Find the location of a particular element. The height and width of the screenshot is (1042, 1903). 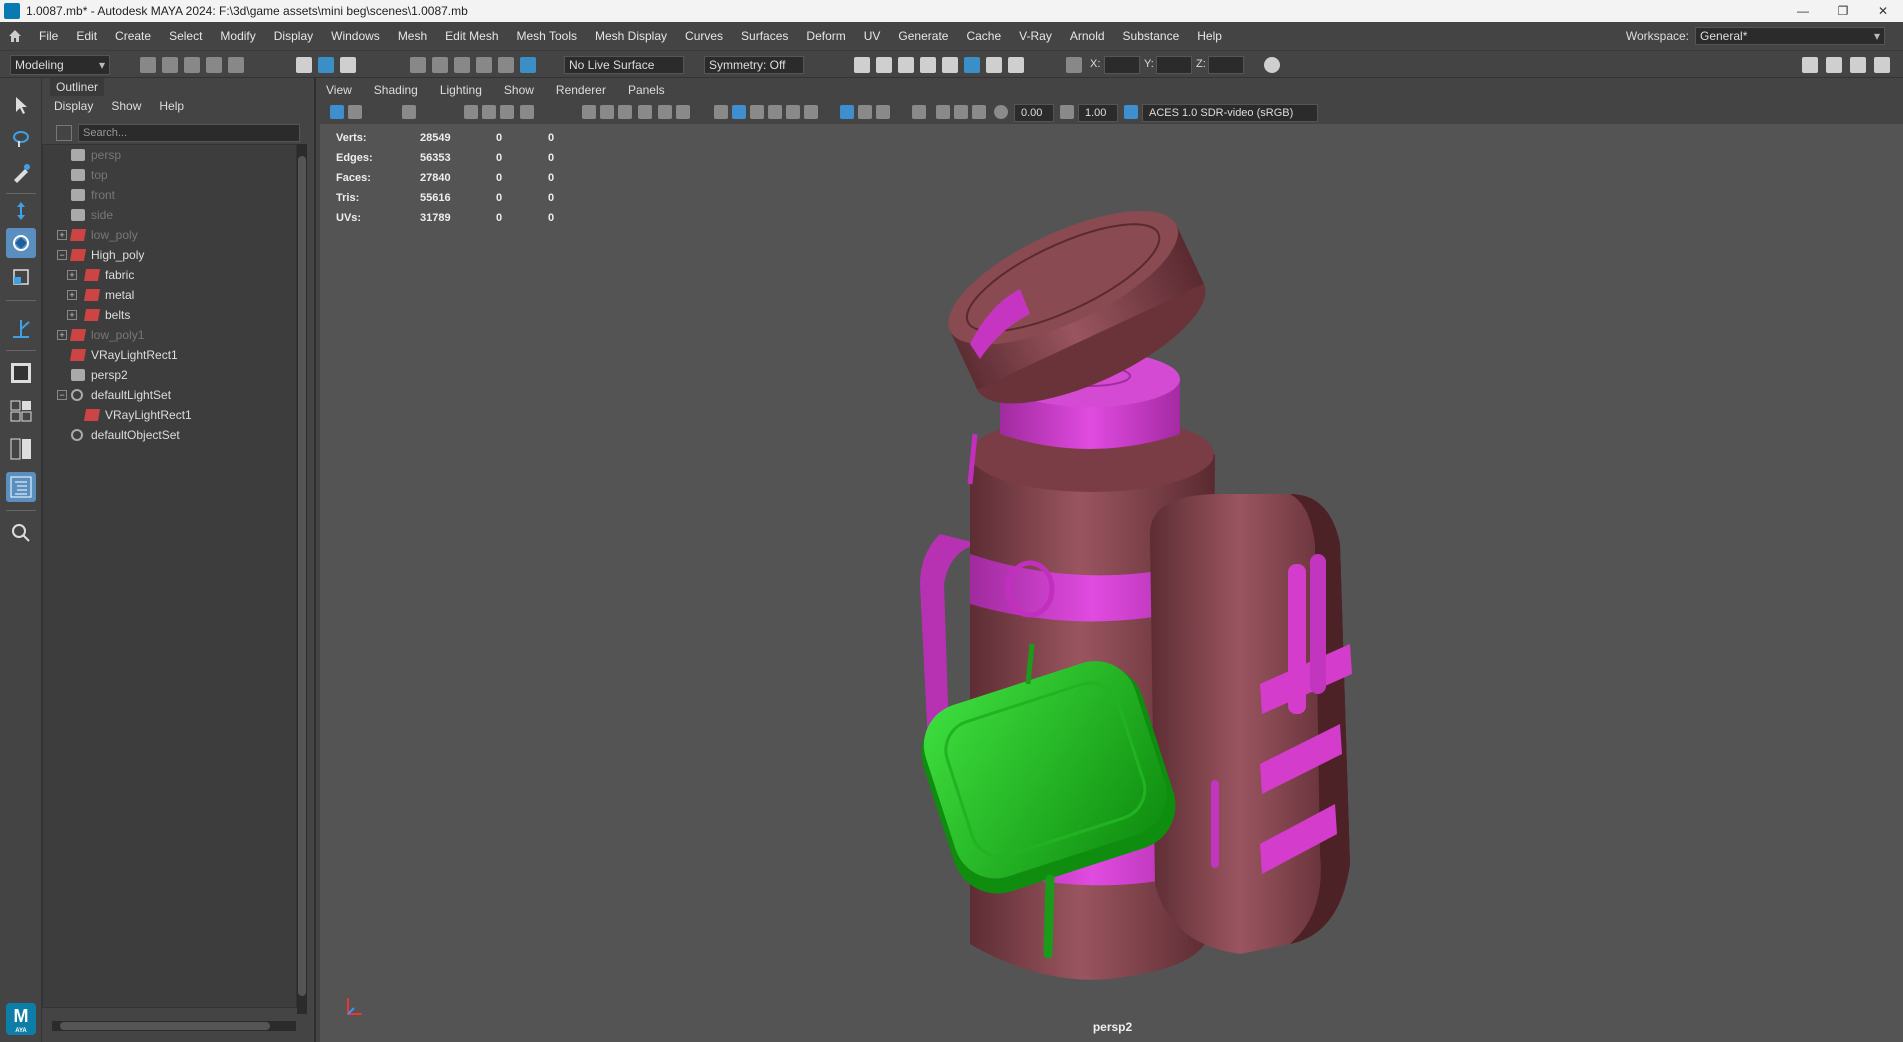

resolution-gate-icon is located at coordinates (607, 112).